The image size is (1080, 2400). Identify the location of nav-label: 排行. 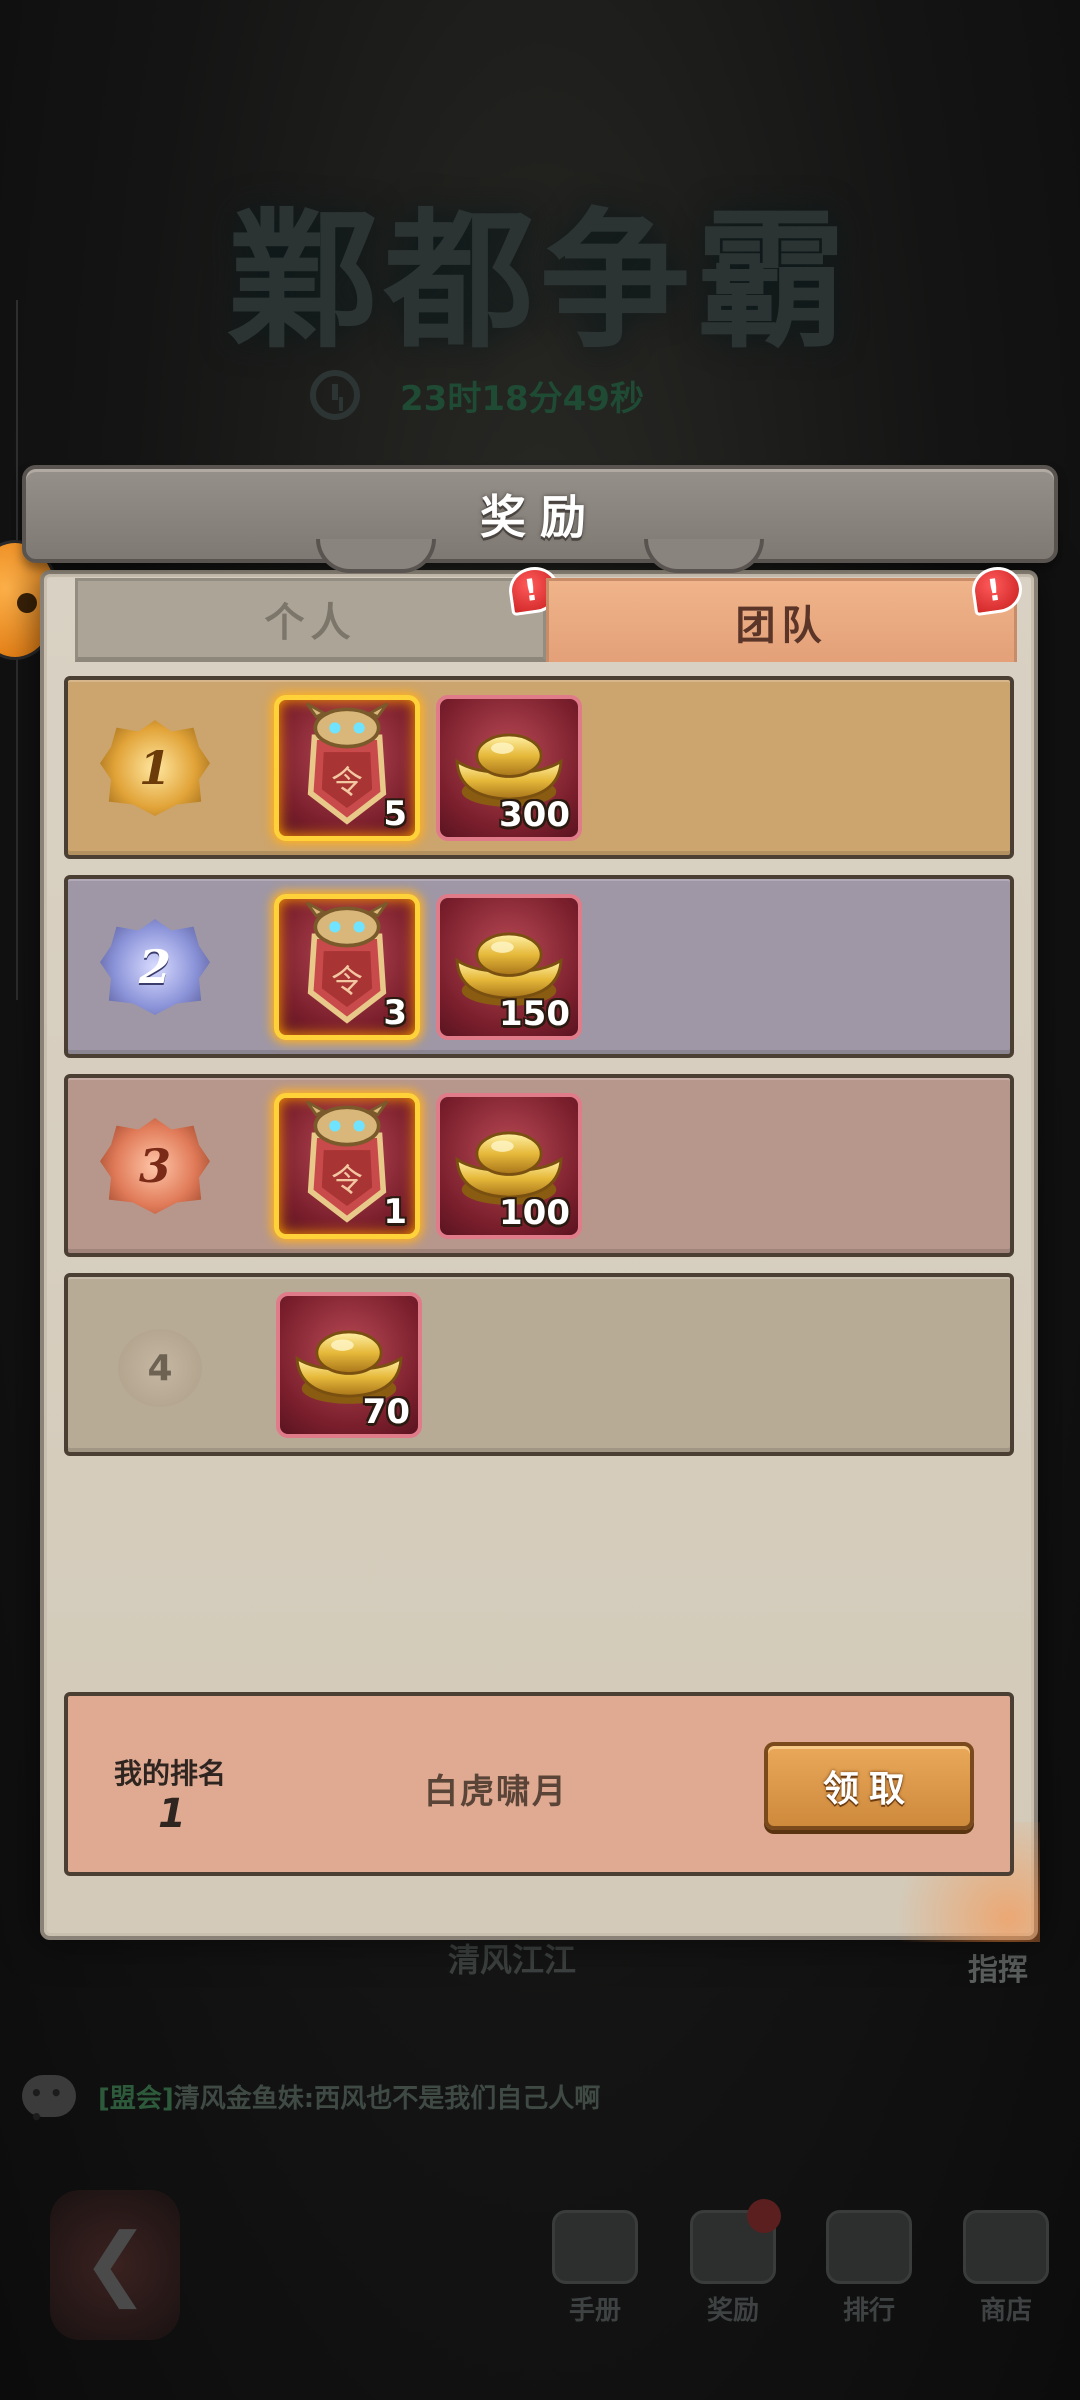
(868, 2311).